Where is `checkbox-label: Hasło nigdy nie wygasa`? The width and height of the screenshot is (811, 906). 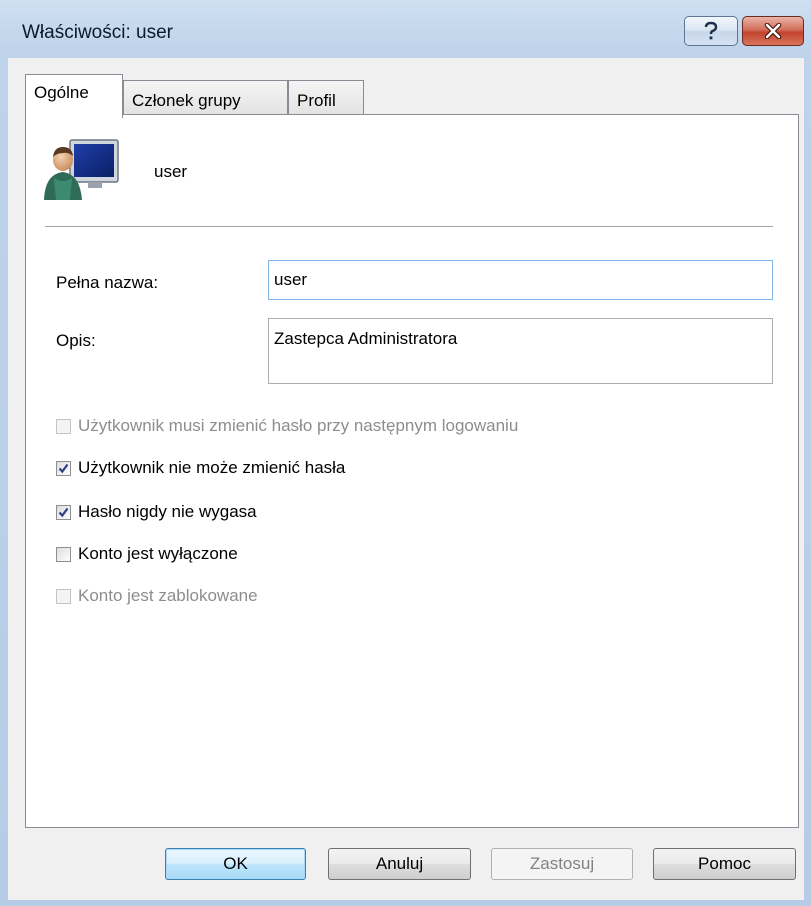 checkbox-label: Hasło nigdy nie wygasa is located at coordinates (167, 511).